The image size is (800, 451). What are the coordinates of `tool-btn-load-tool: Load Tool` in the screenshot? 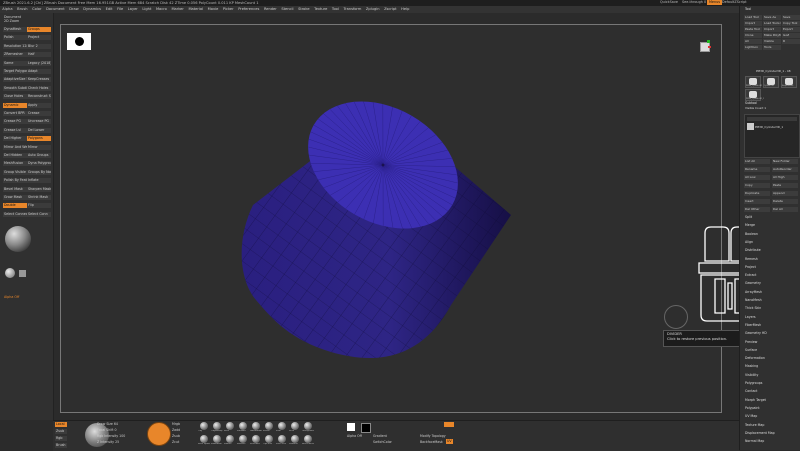 It's located at (753, 17).